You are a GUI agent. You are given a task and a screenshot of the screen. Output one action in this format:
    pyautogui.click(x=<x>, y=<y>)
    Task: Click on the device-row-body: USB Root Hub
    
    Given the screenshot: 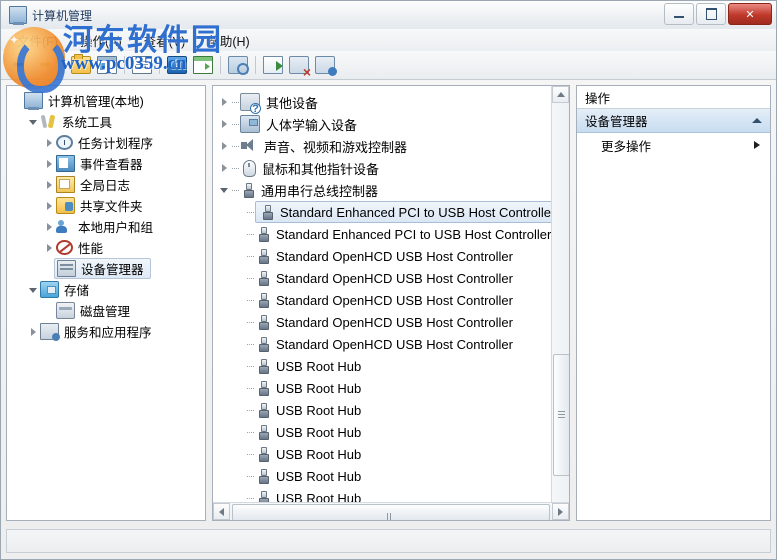 What is the action you would take?
    pyautogui.click(x=308, y=366)
    